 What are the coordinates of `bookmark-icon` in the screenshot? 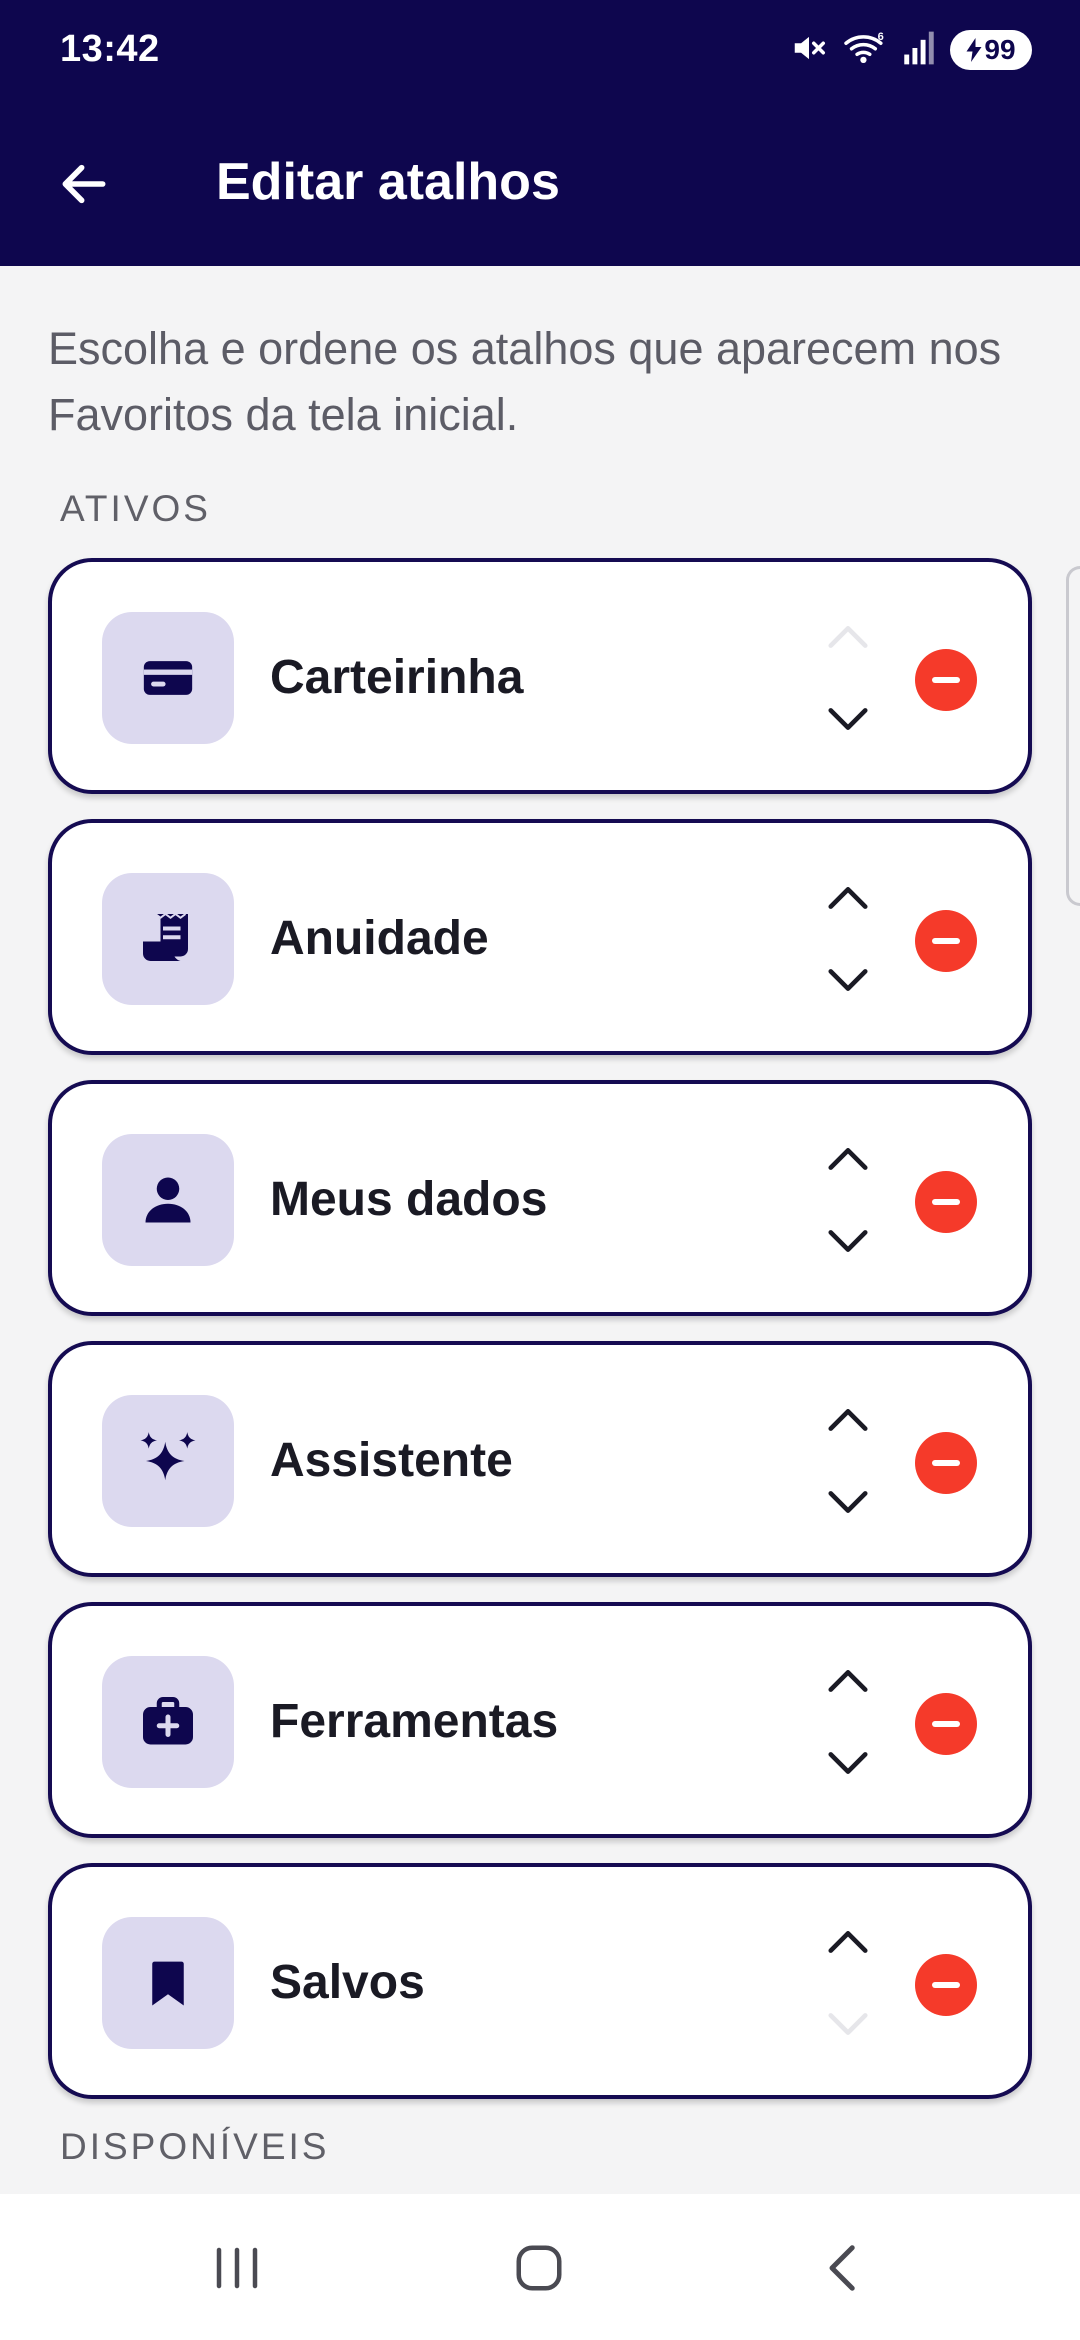 It's located at (168, 1983).